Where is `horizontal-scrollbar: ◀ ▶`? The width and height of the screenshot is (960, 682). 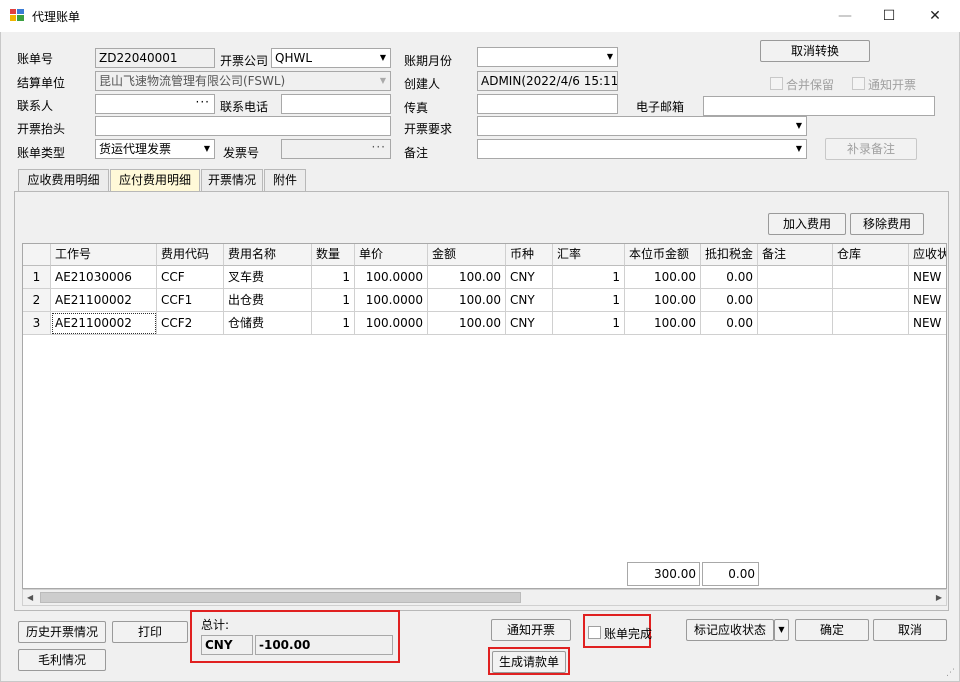 horizontal-scrollbar: ◀ ▶ is located at coordinates (484, 597).